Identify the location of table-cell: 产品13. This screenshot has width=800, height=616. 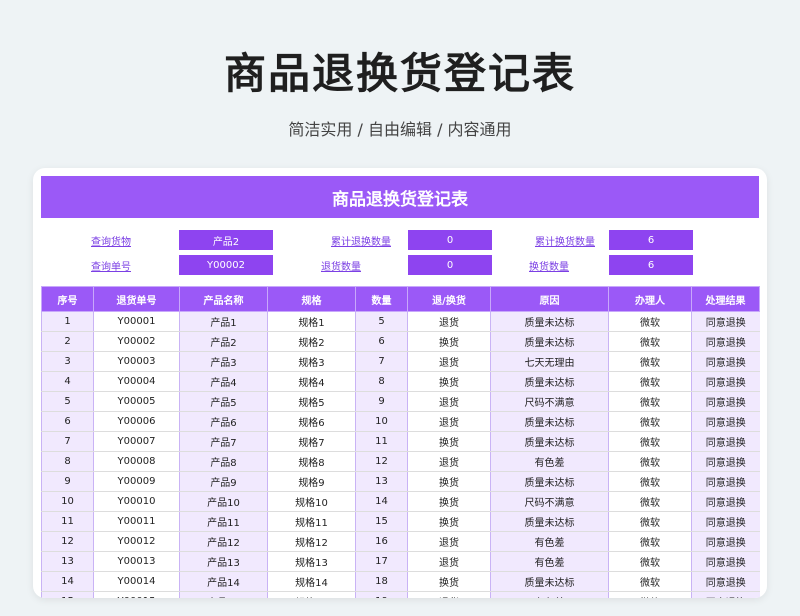
(223, 561).